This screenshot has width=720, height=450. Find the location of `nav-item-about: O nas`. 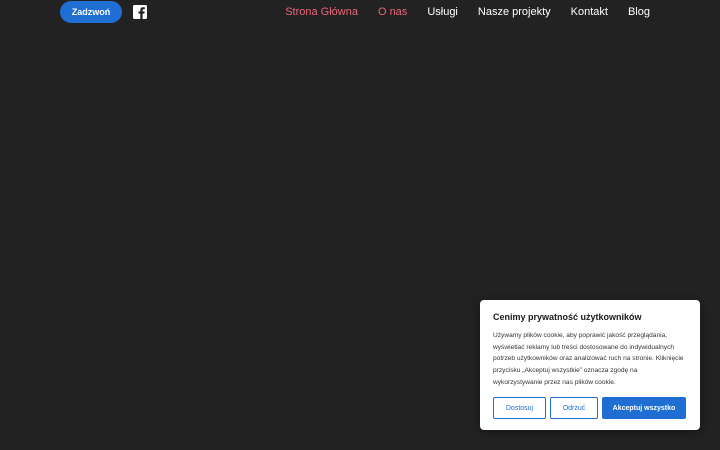

nav-item-about: O nas is located at coordinates (392, 12).